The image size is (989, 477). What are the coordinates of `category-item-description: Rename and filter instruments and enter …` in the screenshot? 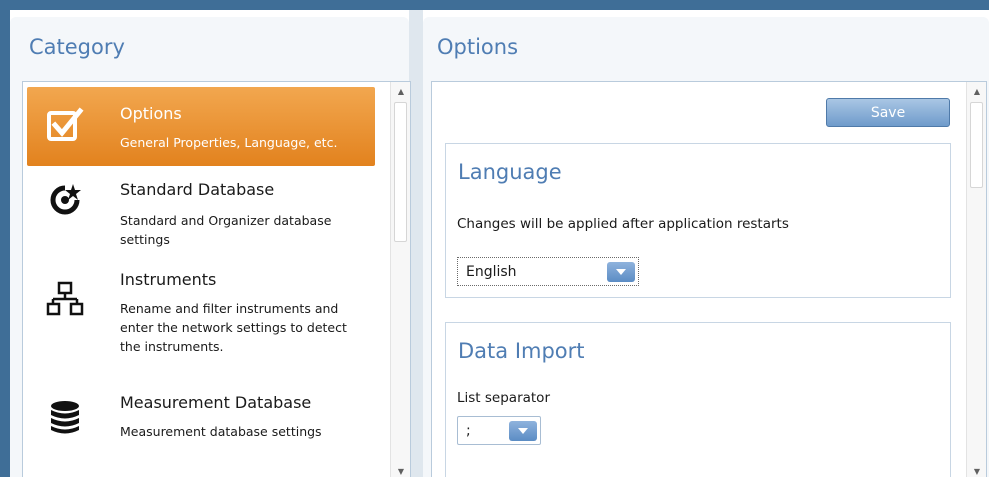 It's located at (233, 327).